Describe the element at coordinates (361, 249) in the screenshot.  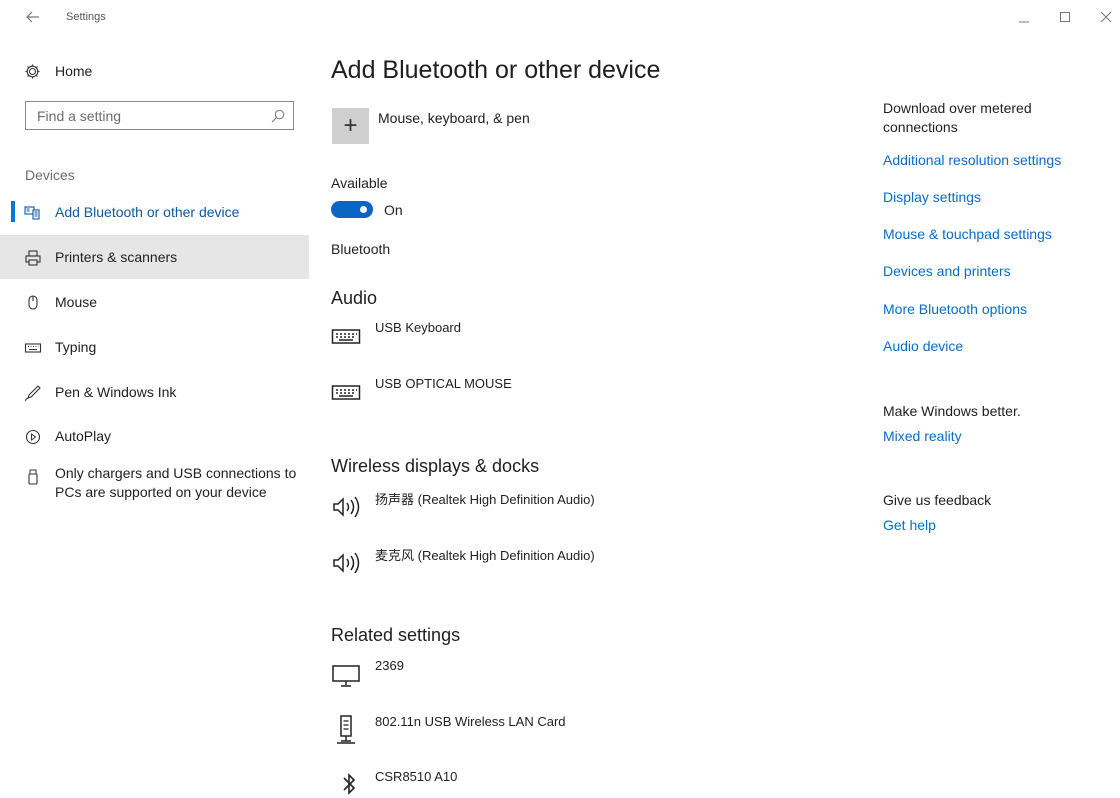
I see `bluetooth-label: Bluetooth` at that location.